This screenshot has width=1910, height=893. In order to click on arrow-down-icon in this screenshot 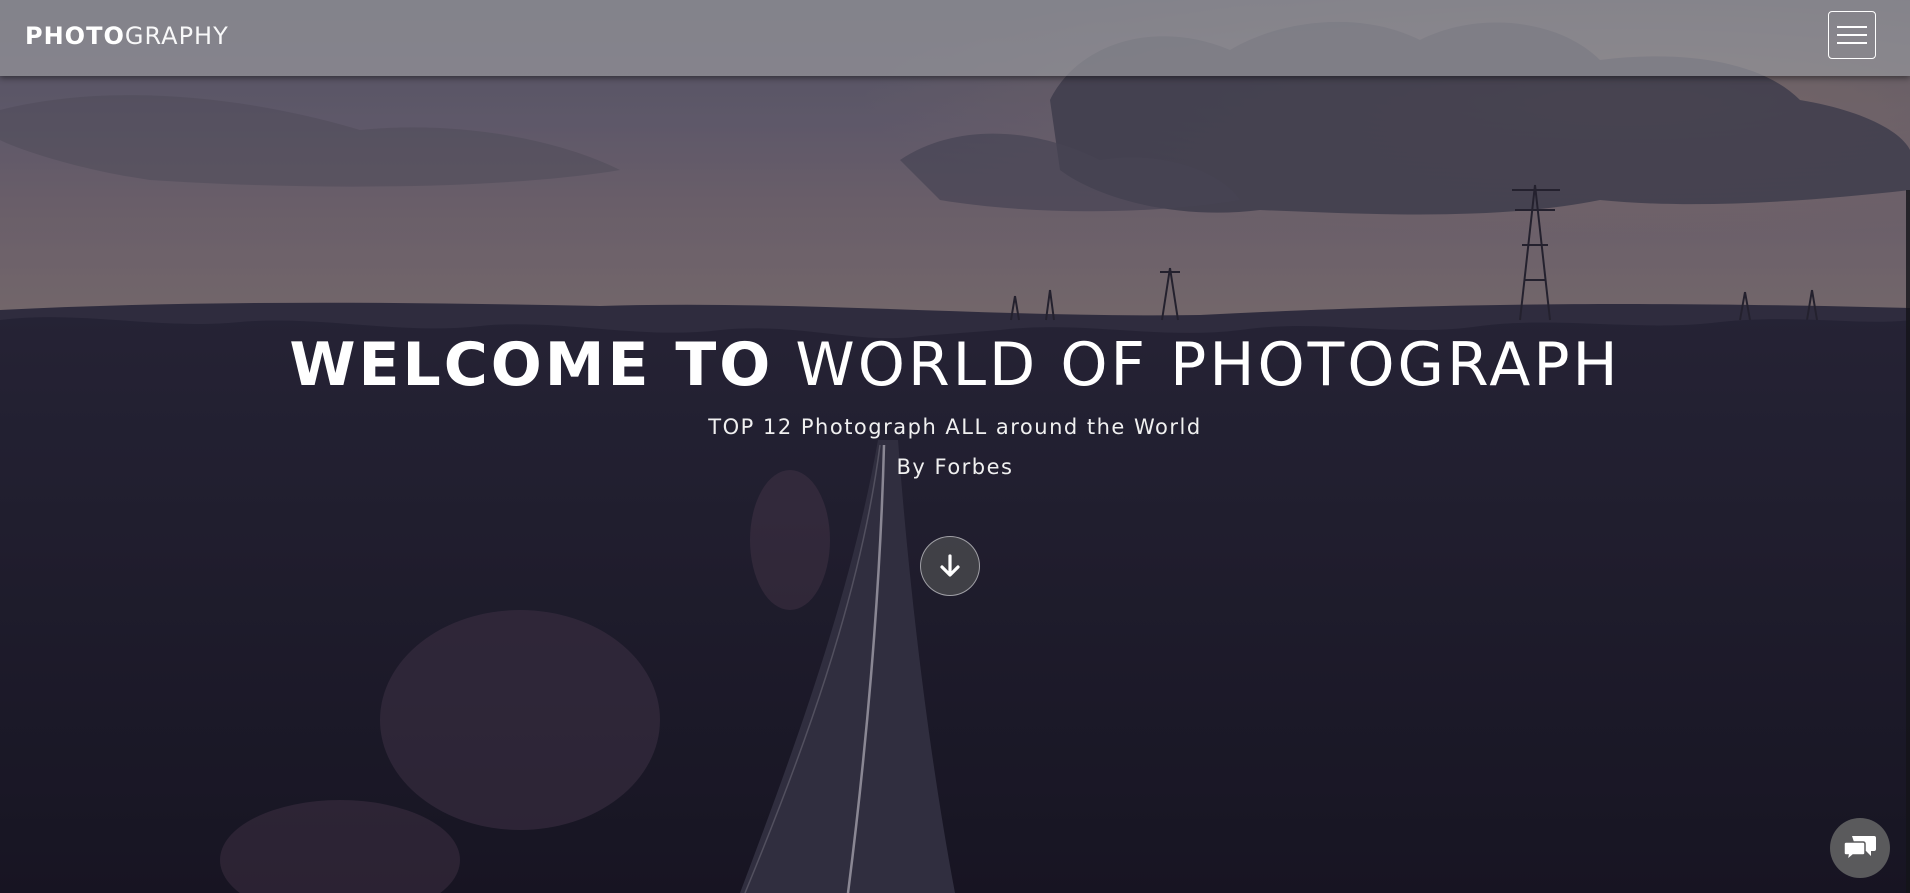, I will do `click(950, 565)`.